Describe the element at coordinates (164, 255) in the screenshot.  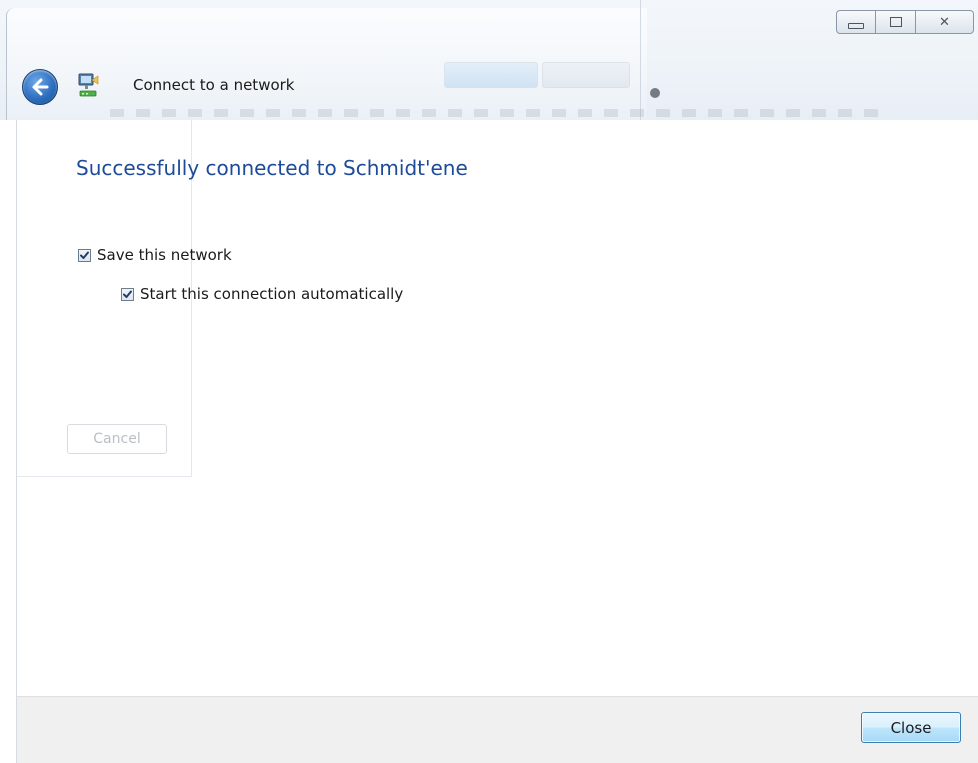
I see `save-network-label: Save this network` at that location.